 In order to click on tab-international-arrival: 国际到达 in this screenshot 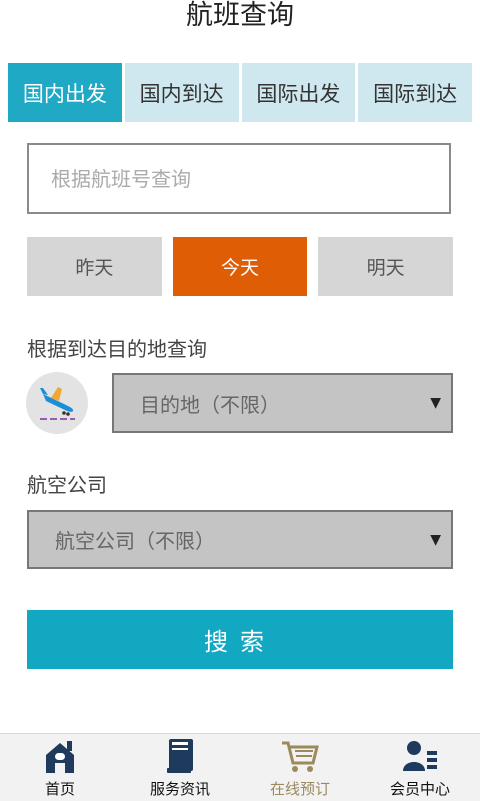, I will do `click(415, 92)`.